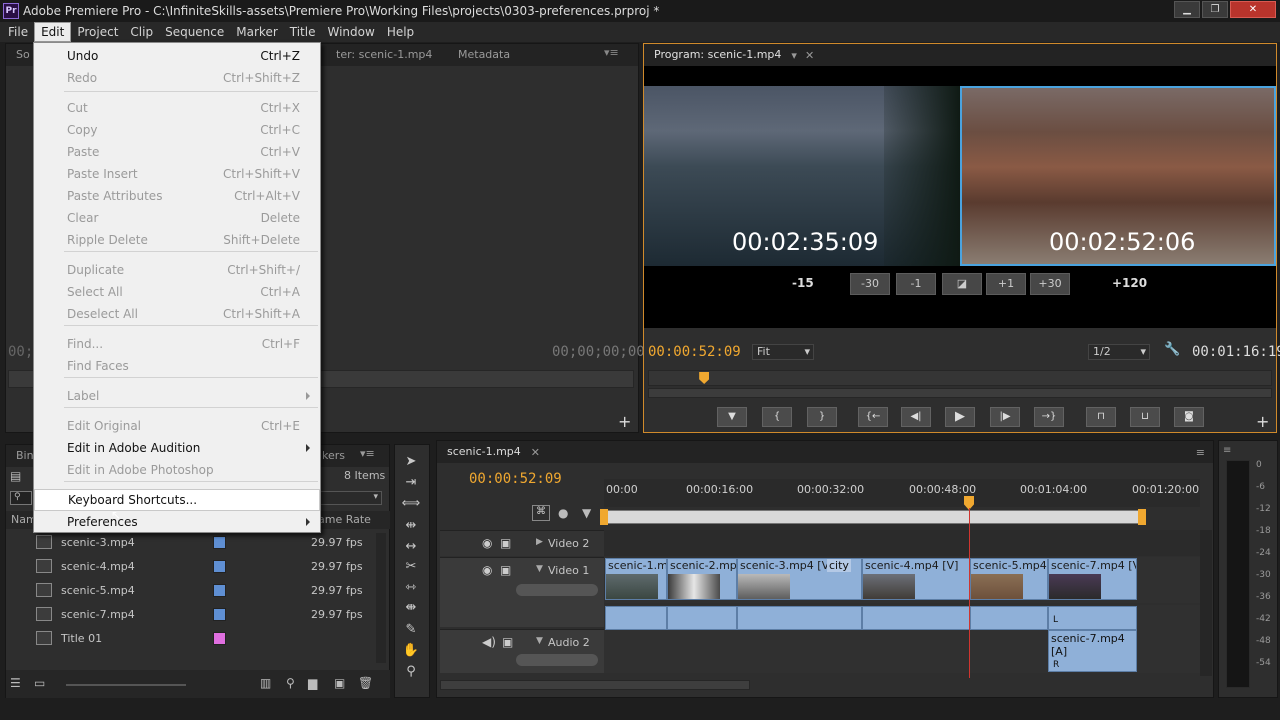 This screenshot has height=720, width=1280. I want to click on work-area-bar, so click(873, 517).